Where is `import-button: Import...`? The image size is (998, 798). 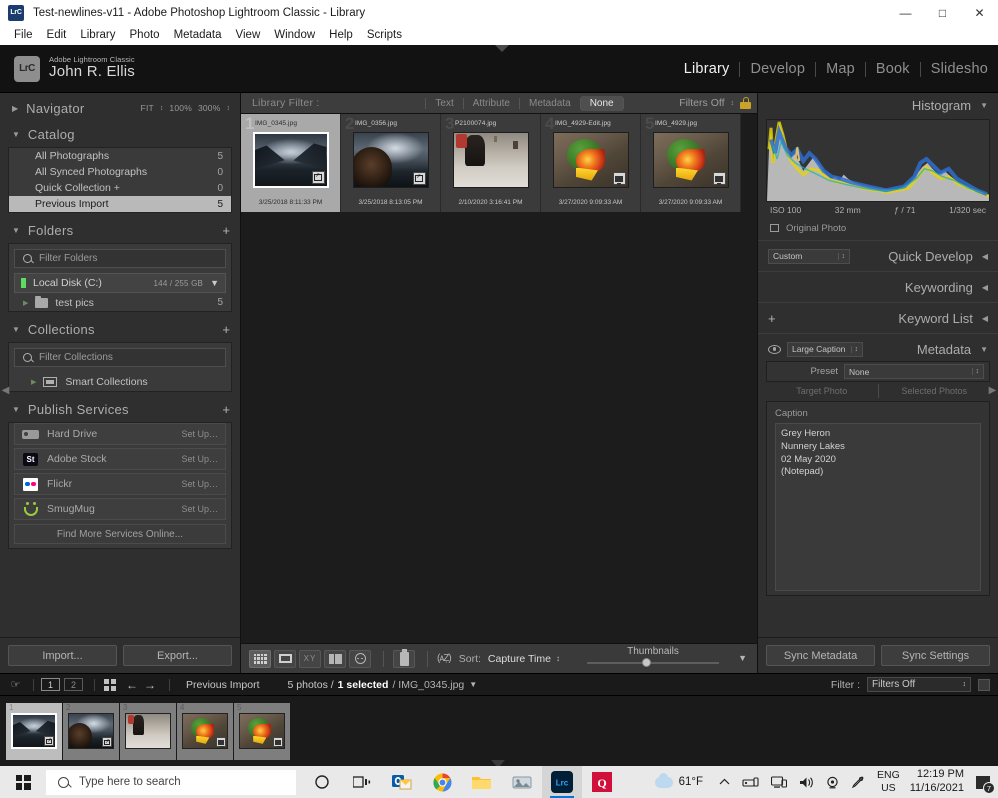
import-button: Import... is located at coordinates (62, 655).